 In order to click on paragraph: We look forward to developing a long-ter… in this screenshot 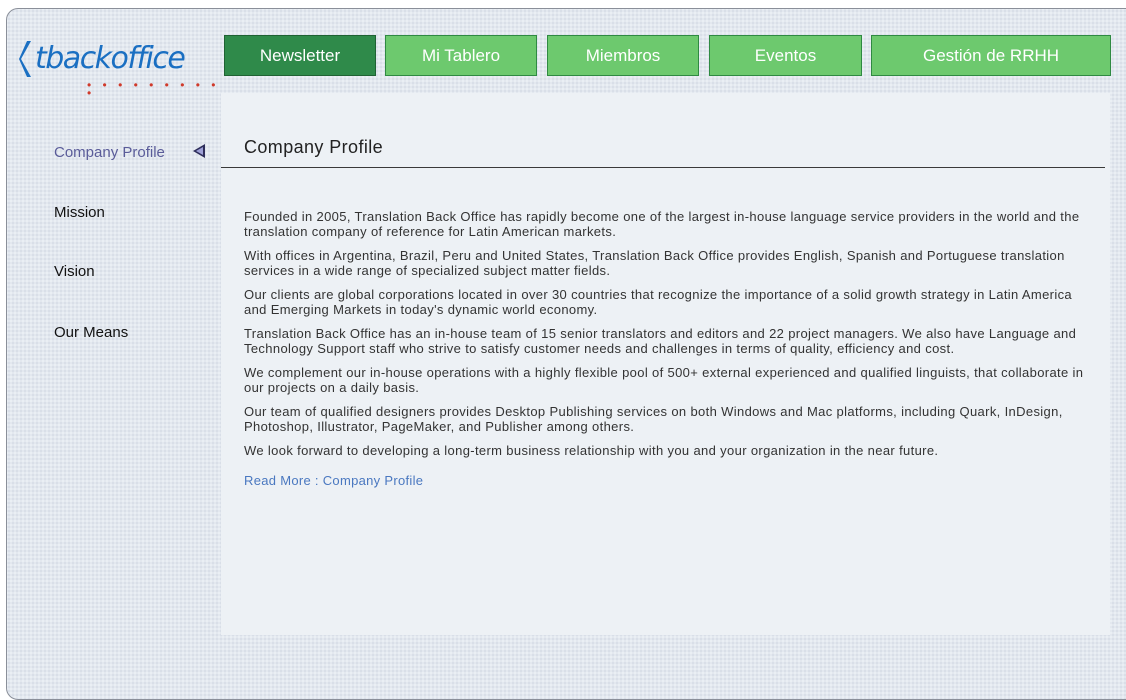, I will do `click(591, 450)`.